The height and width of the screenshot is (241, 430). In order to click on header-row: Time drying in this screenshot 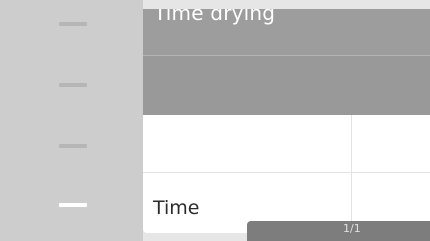, I will do `click(286, 32)`.